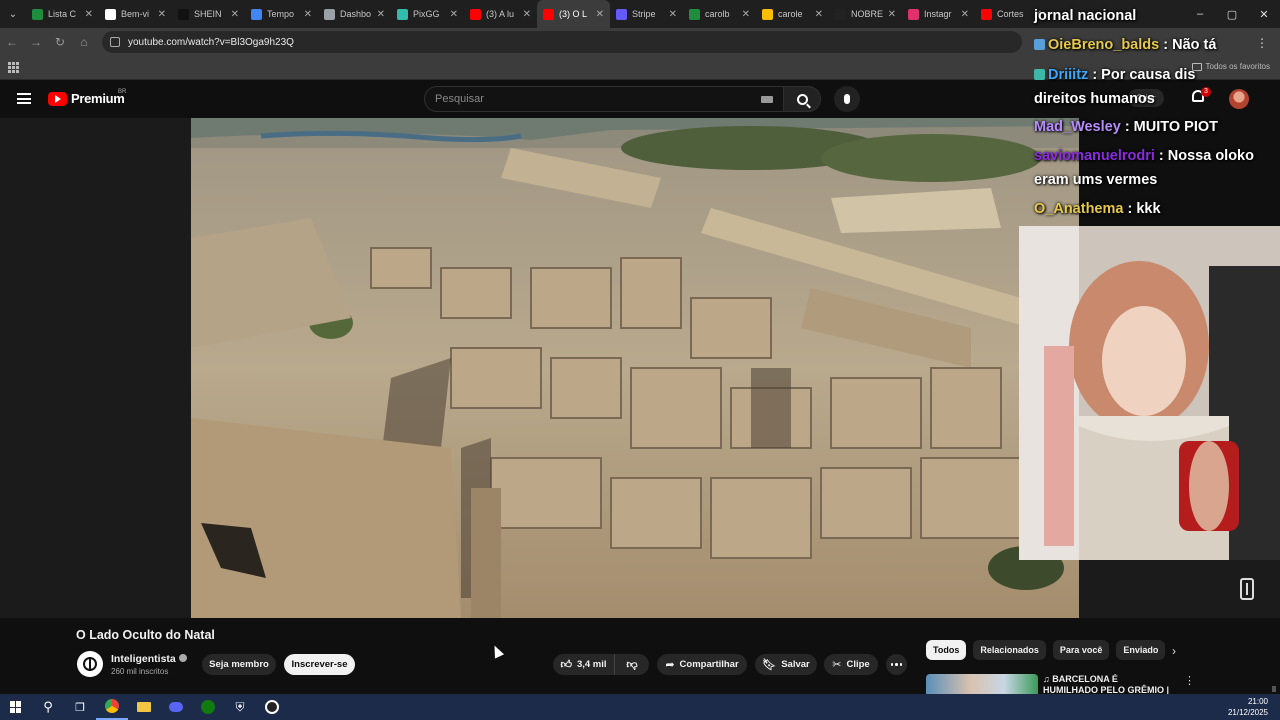 This screenshot has width=1280, height=720. I want to click on obs-icon, so click(272, 707).